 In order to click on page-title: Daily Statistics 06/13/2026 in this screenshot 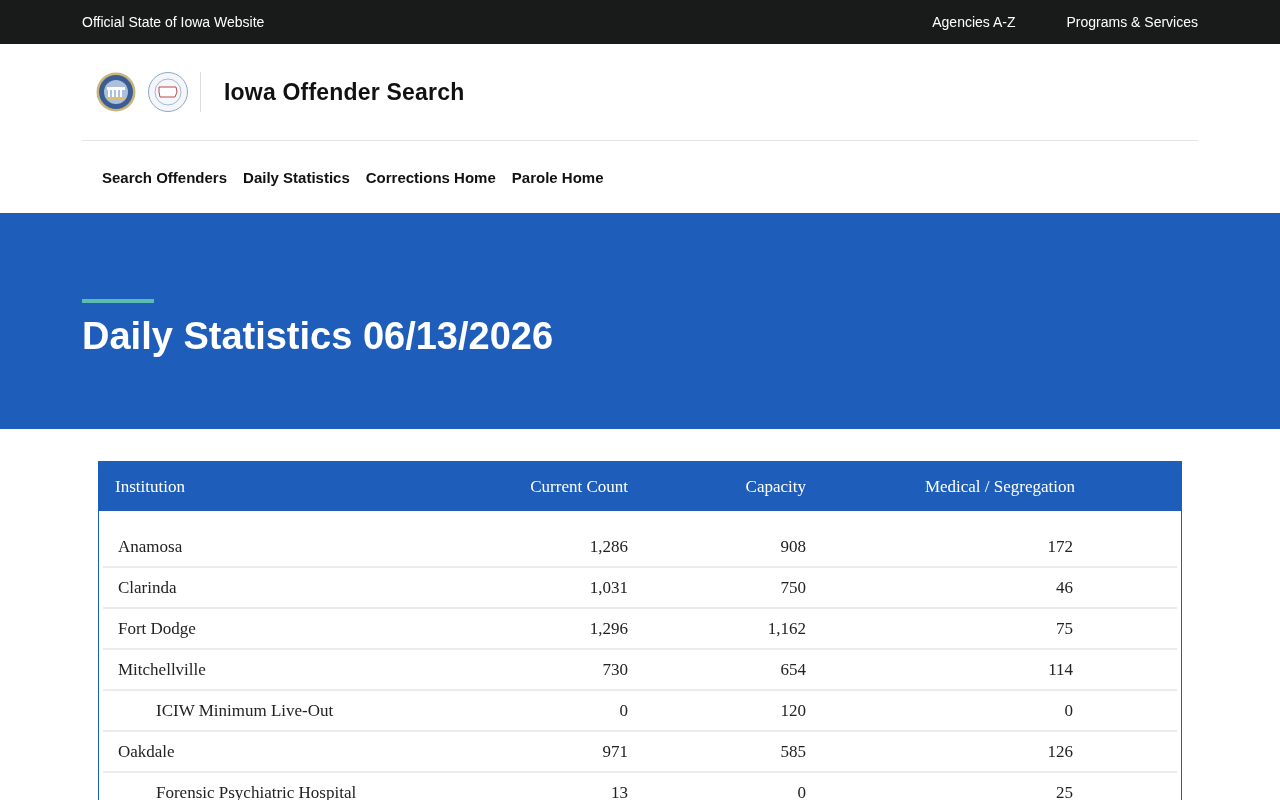, I will do `click(318, 336)`.